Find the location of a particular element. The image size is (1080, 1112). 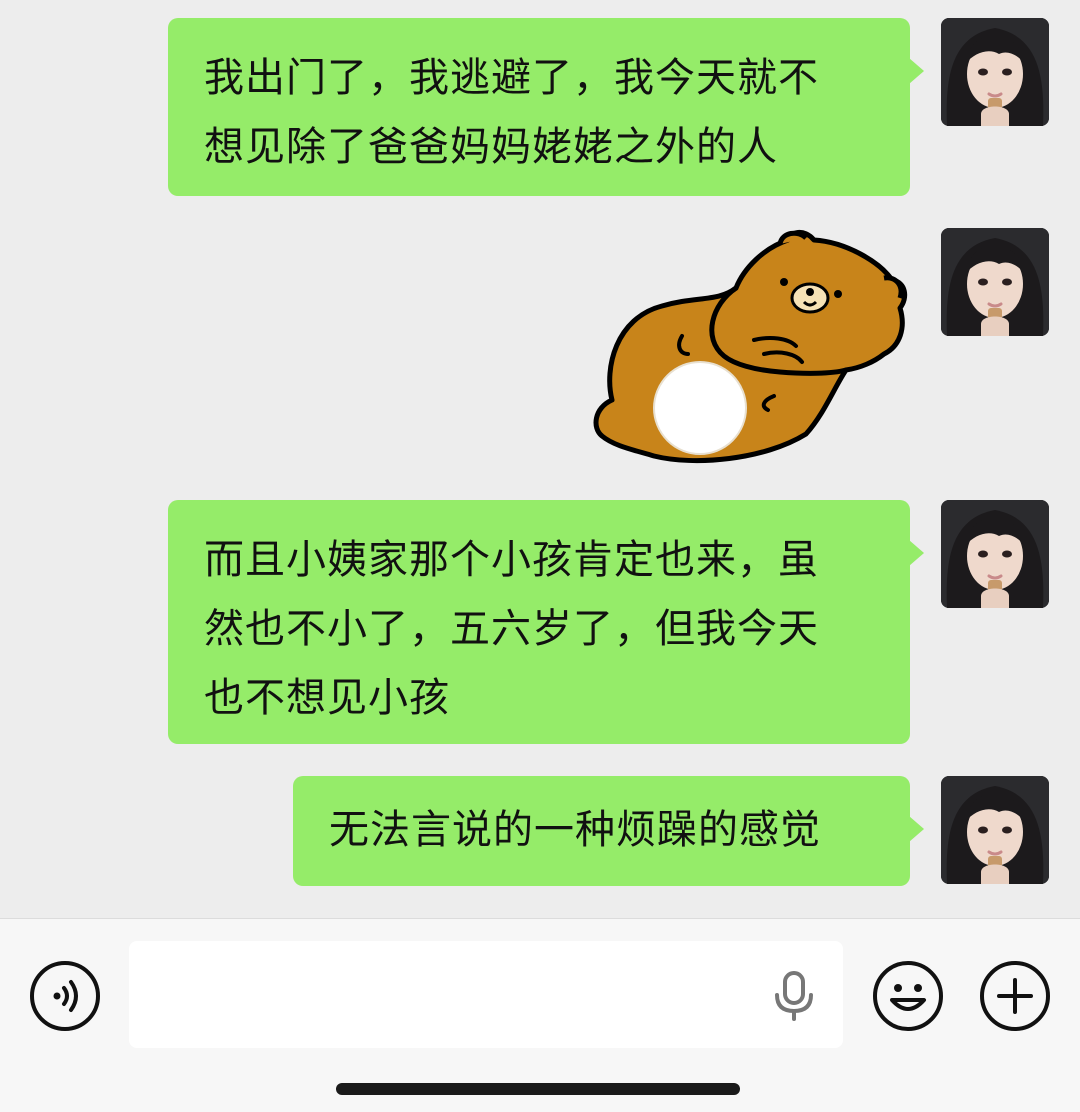

message-line: 无法言说的一种烦躁的感觉 is located at coordinates (575, 830).